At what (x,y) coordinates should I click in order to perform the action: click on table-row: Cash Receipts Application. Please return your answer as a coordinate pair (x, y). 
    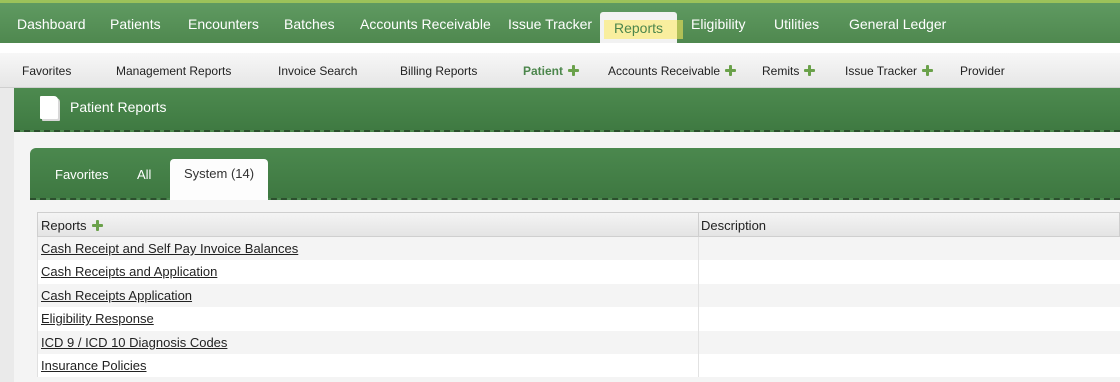
    Looking at the image, I should click on (578, 295).